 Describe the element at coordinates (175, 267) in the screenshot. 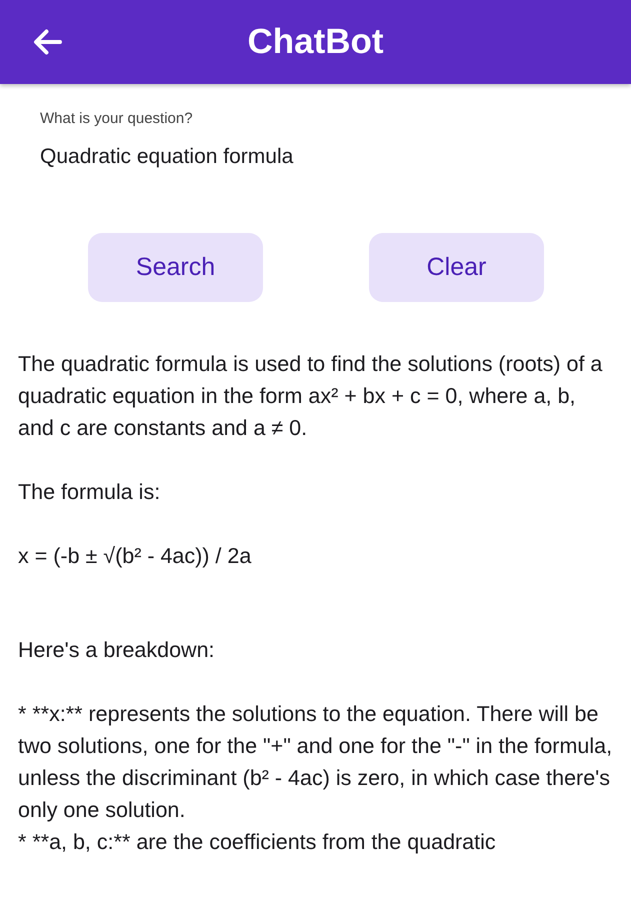

I see `search-button: Search` at that location.